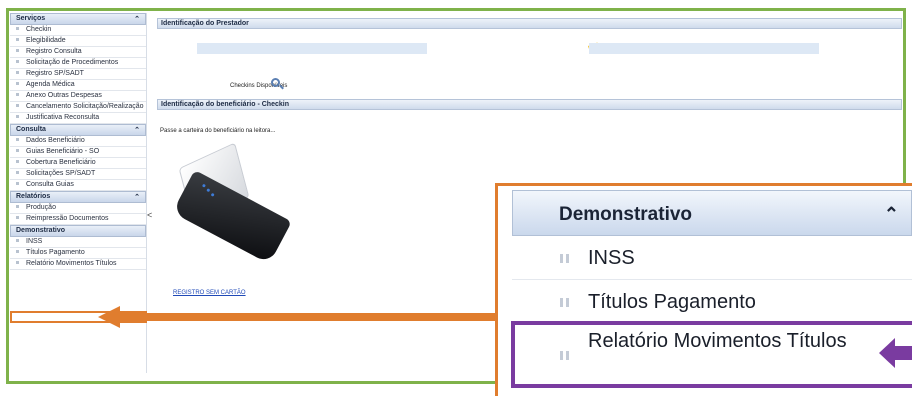 This screenshot has width=912, height=396. Describe the element at coordinates (78, 197) in the screenshot. I see `section-header-relatorios: Relatórios ⌃` at that location.